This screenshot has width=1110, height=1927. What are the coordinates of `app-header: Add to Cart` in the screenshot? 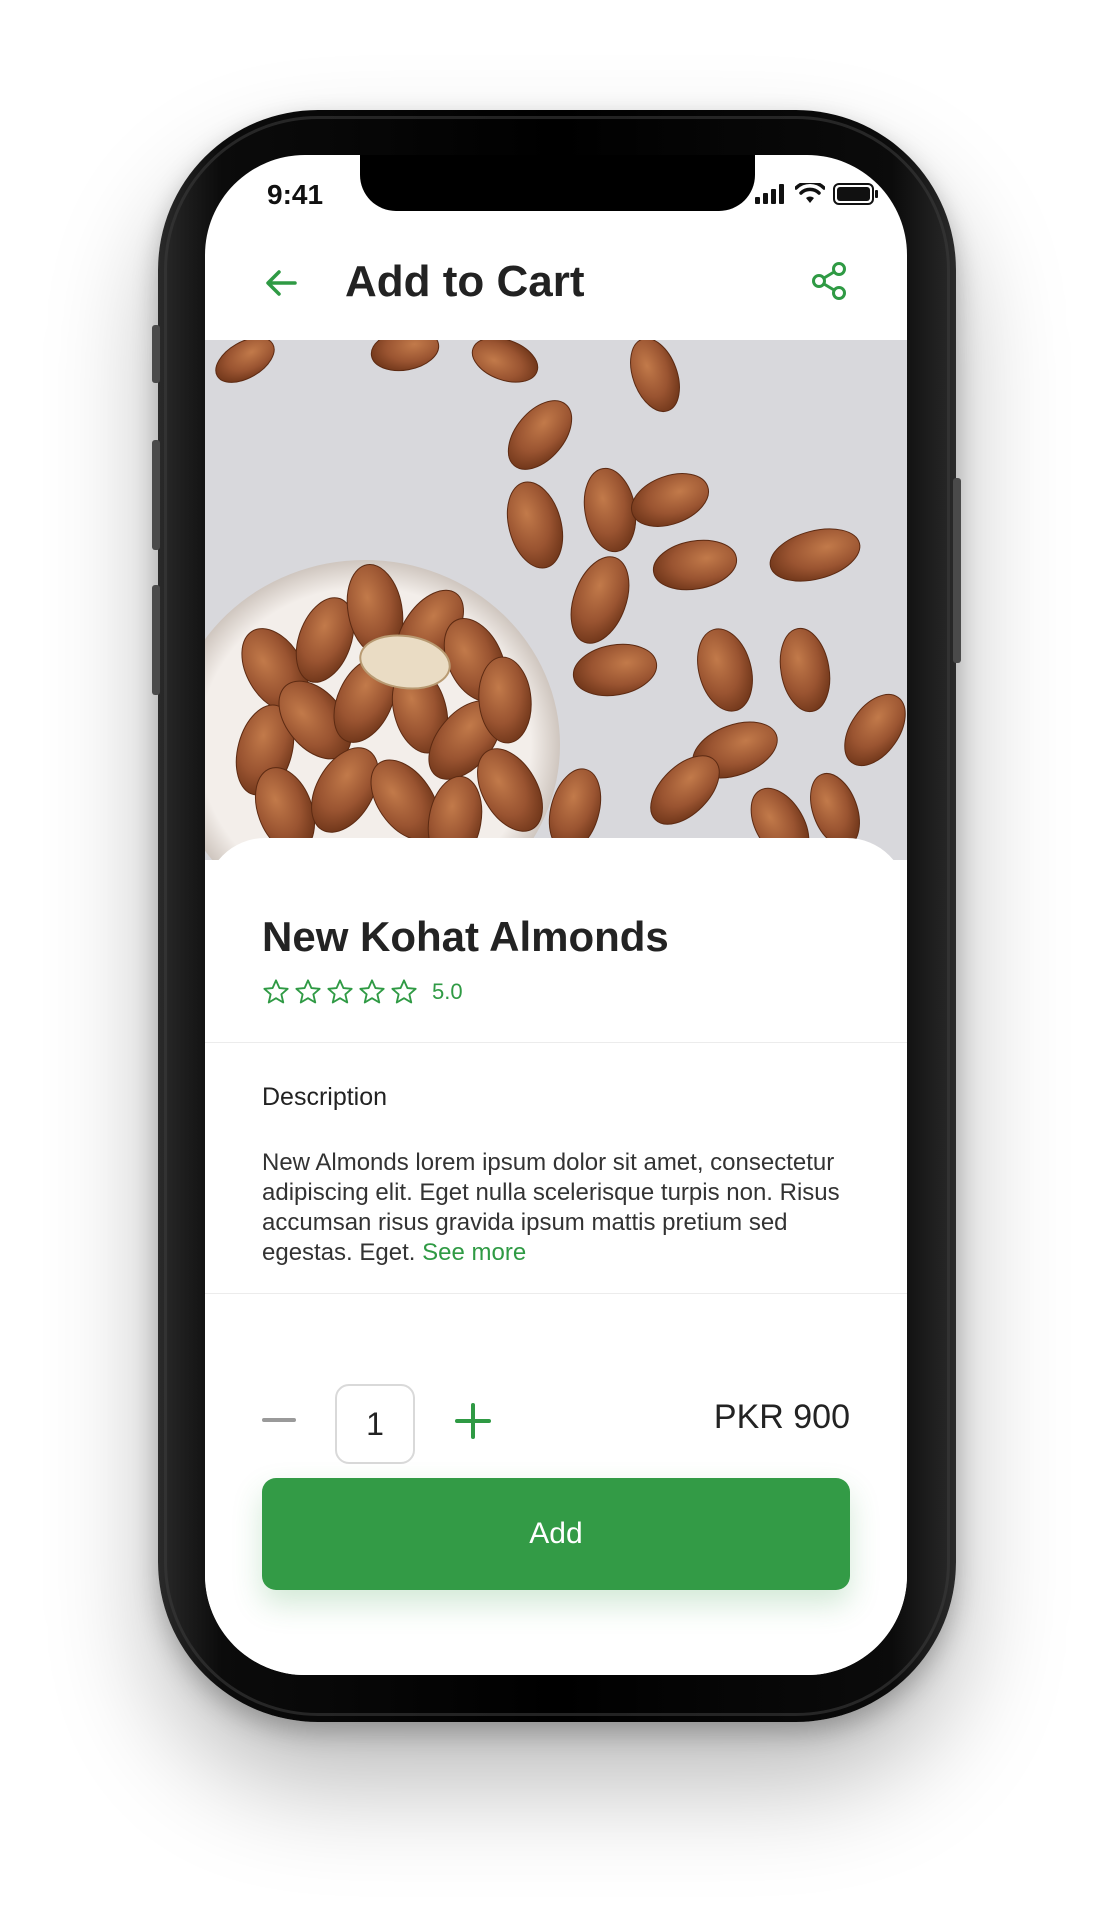 It's located at (556, 282).